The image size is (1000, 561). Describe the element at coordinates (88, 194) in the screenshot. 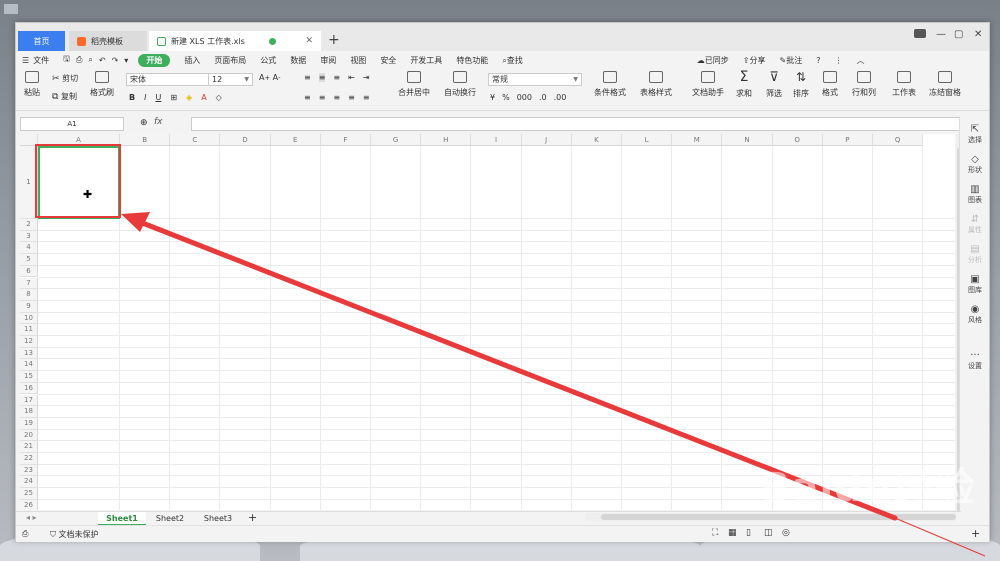

I see `cell-select-cursor-icon: ✚` at that location.